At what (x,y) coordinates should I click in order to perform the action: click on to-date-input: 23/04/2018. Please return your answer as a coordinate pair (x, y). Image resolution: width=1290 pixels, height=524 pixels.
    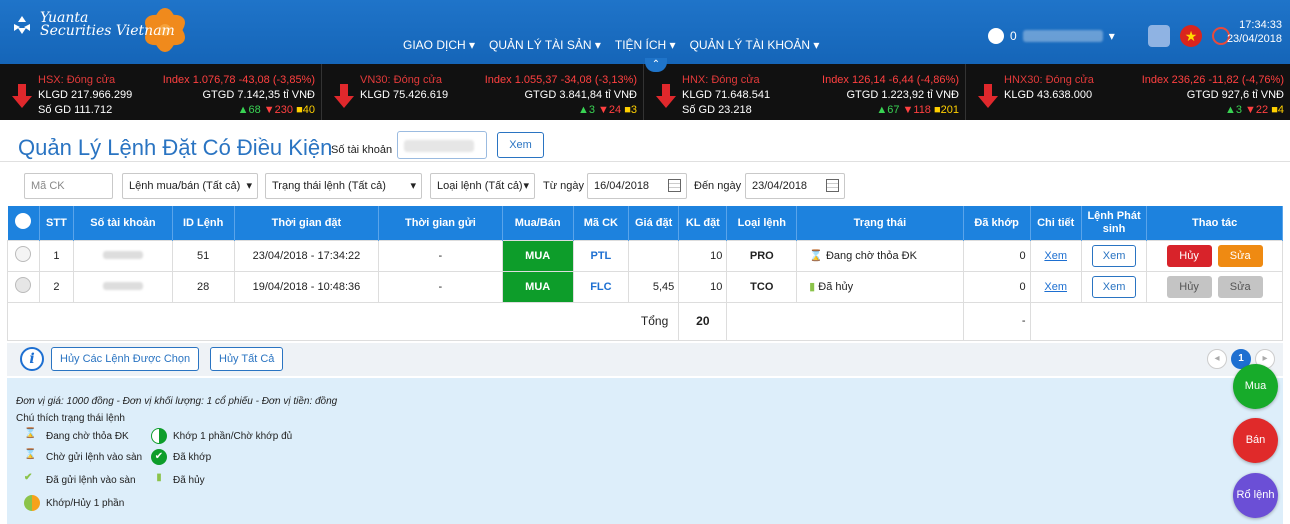
    Looking at the image, I should click on (795, 186).